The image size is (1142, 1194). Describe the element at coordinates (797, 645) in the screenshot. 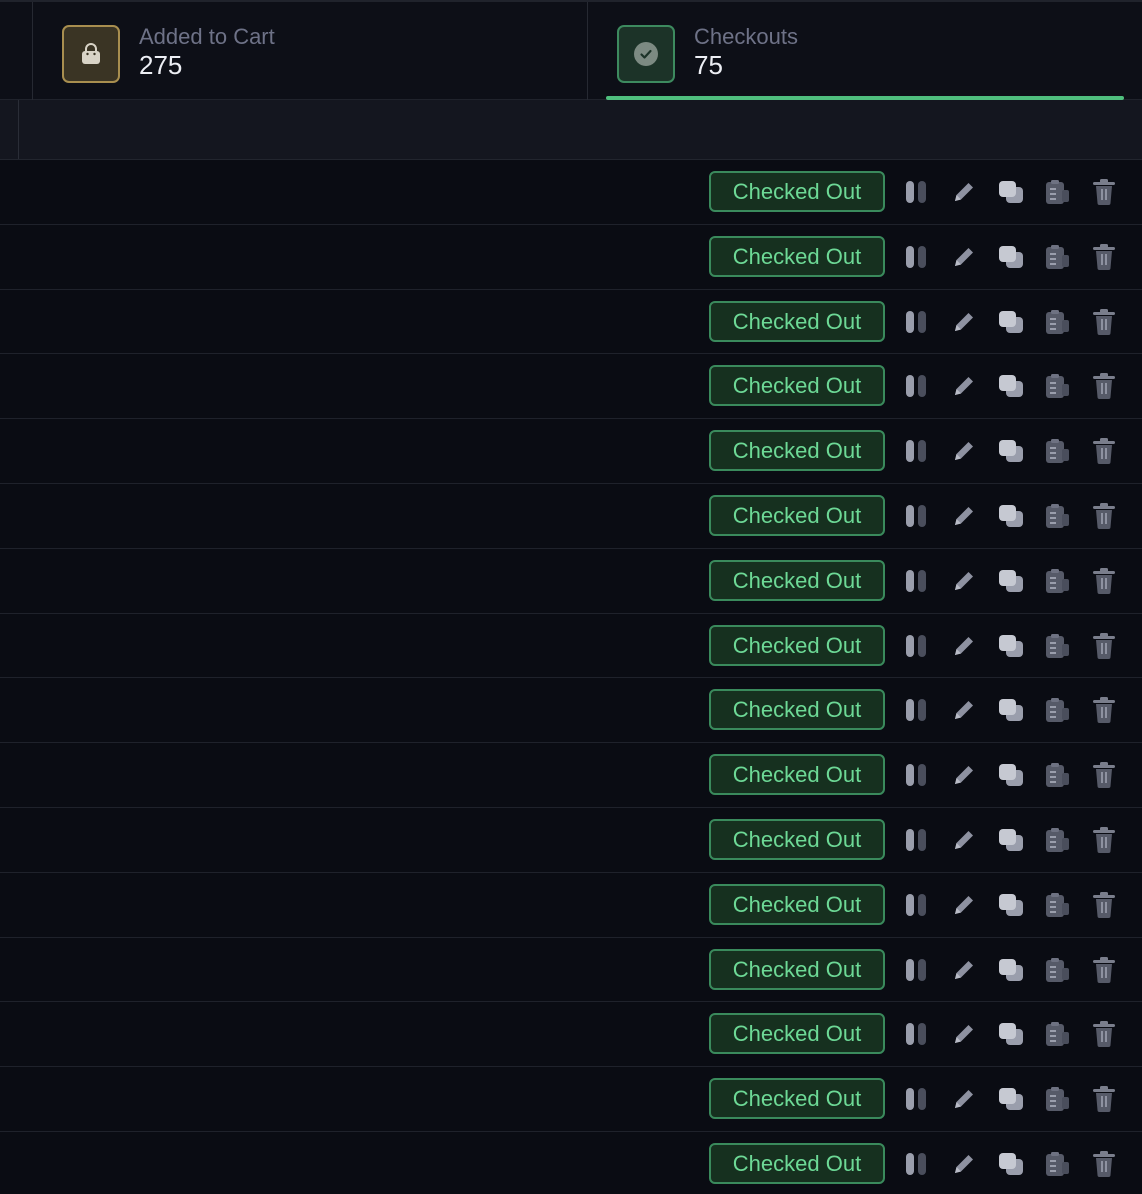

I see `status-badge: Checked Out` at that location.